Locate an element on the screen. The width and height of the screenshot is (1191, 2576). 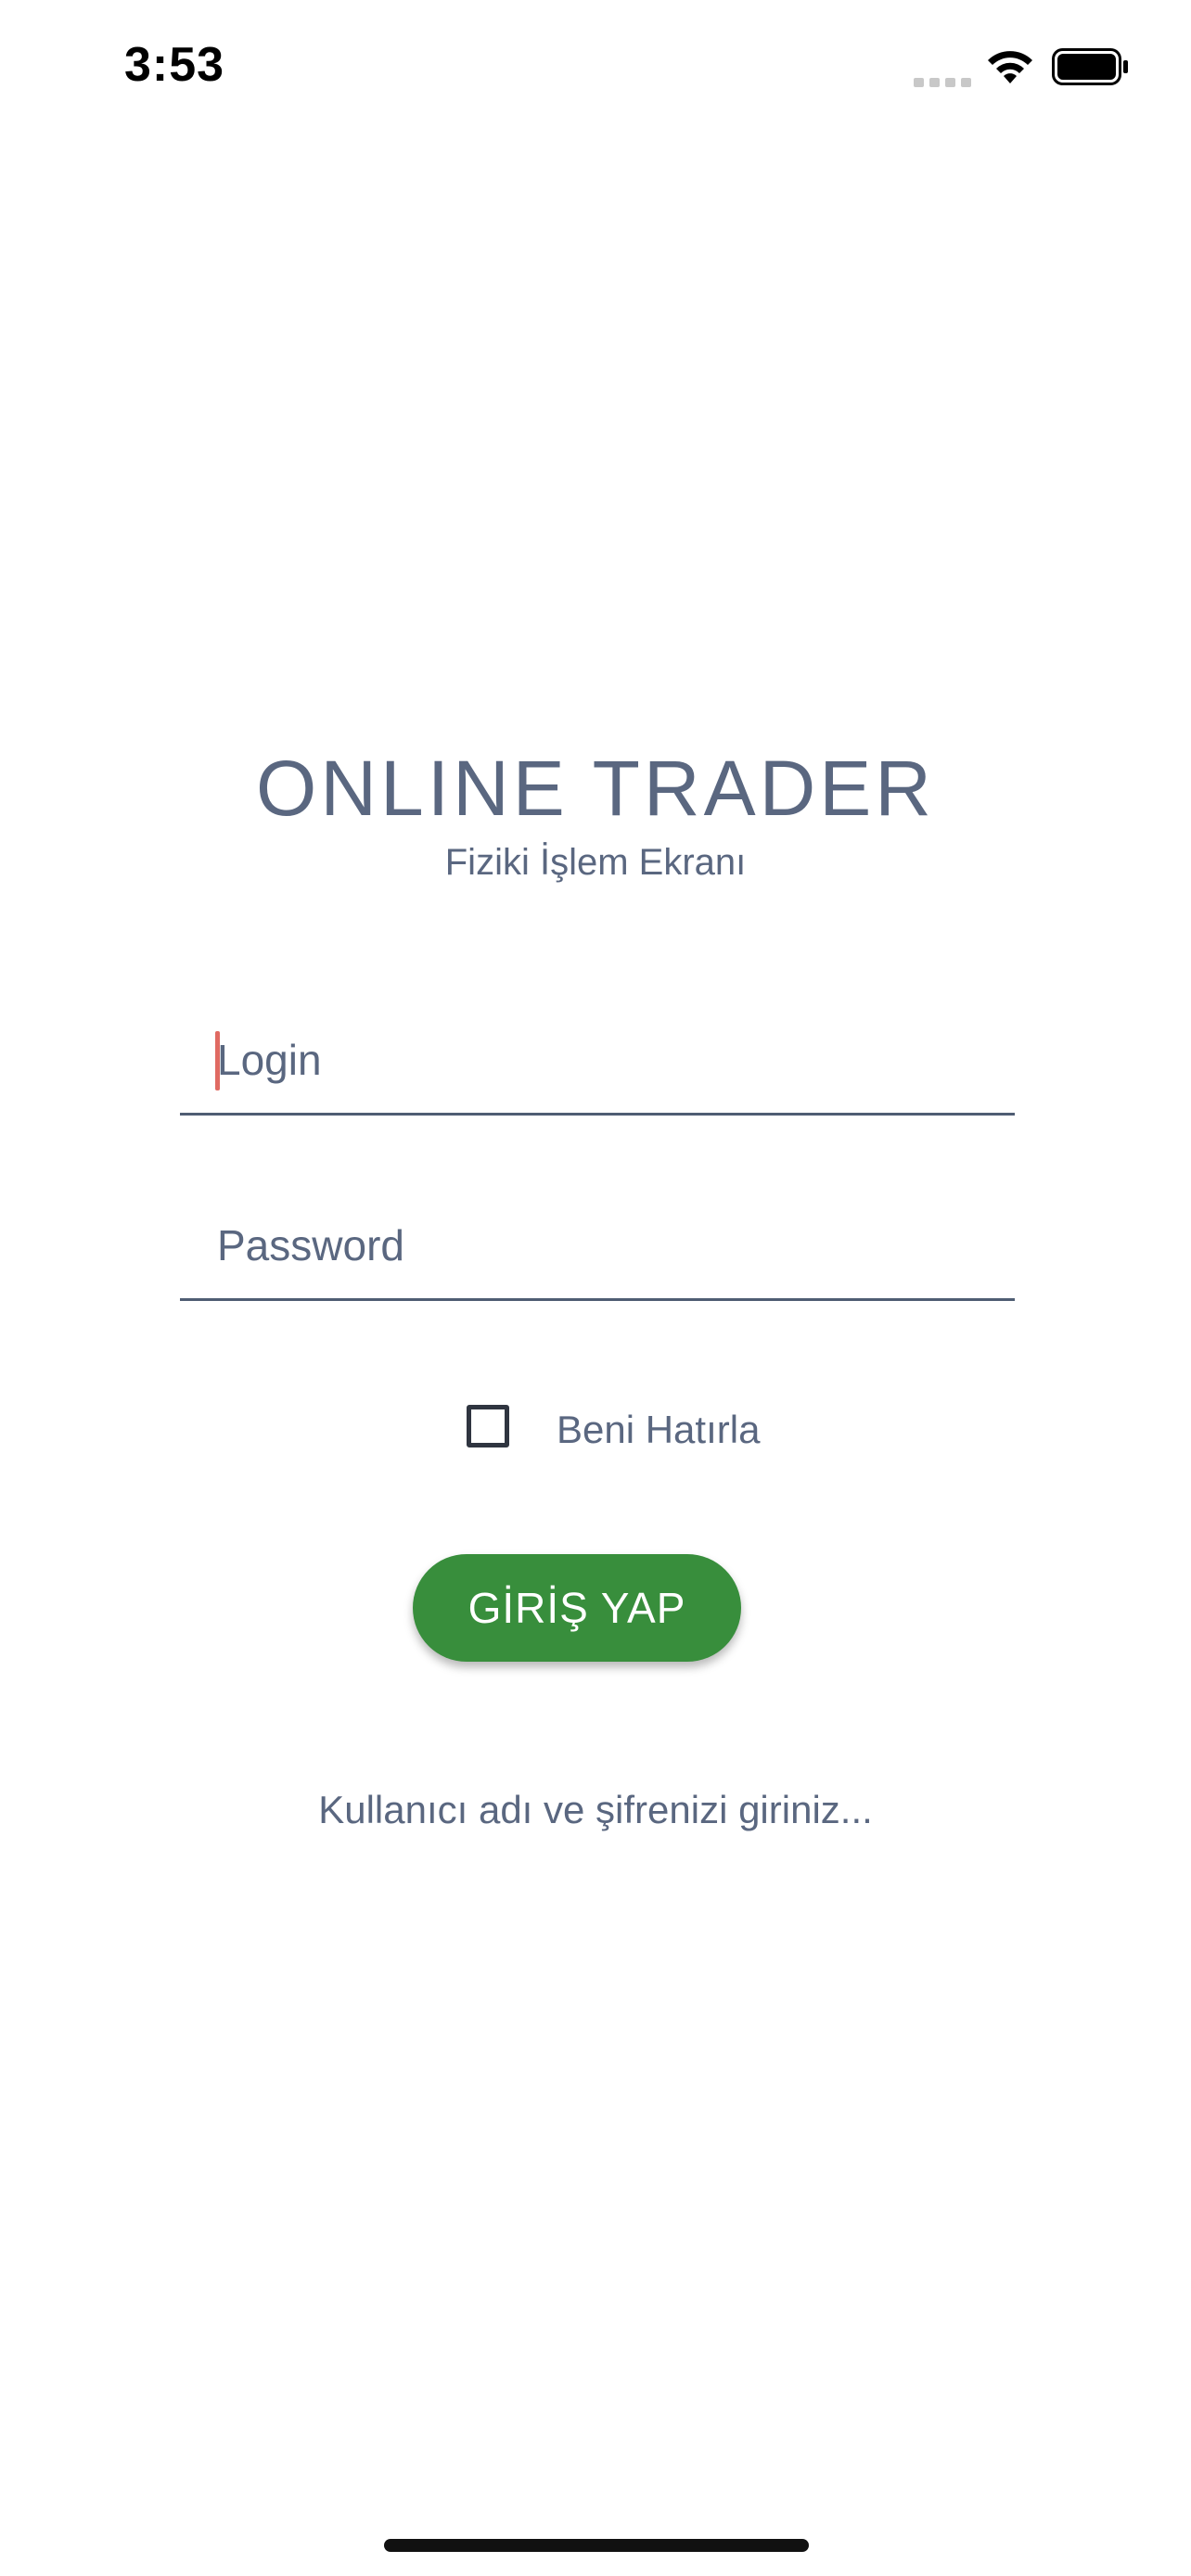
password-field is located at coordinates (597, 1249).